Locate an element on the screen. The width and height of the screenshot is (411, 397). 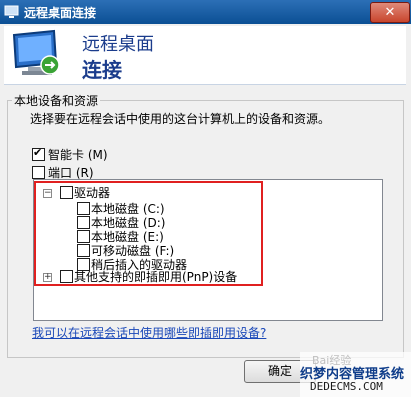
pnp-help-link: 我可以在远程会话中使用哪些即插即用设备? is located at coordinates (149, 332).